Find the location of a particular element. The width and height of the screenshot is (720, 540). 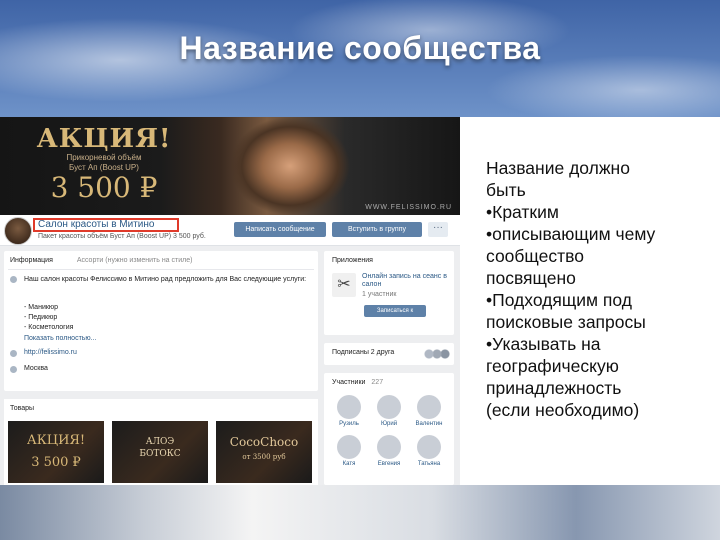

scissors-icon: ✂ is located at coordinates (344, 285).